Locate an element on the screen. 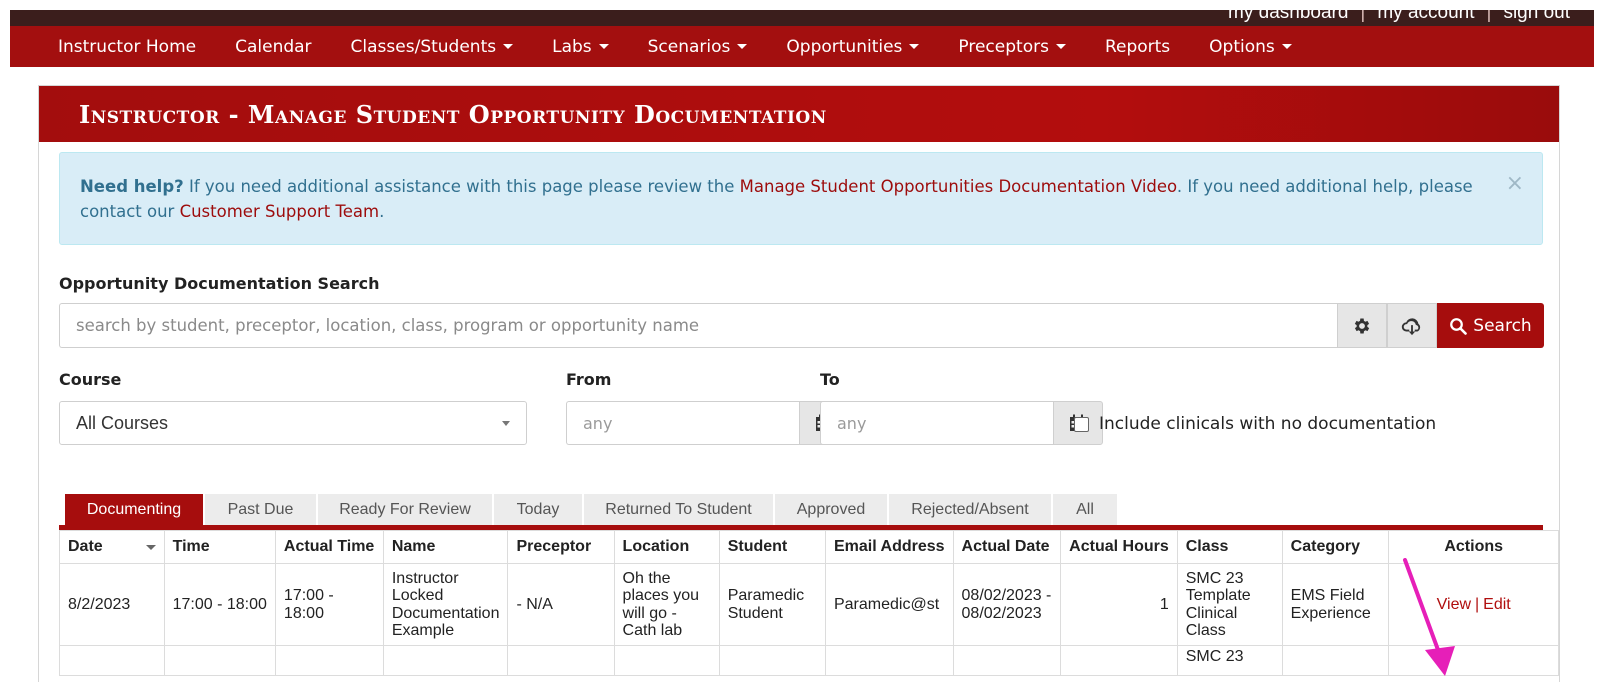  search-button: Search is located at coordinates (1490, 325).